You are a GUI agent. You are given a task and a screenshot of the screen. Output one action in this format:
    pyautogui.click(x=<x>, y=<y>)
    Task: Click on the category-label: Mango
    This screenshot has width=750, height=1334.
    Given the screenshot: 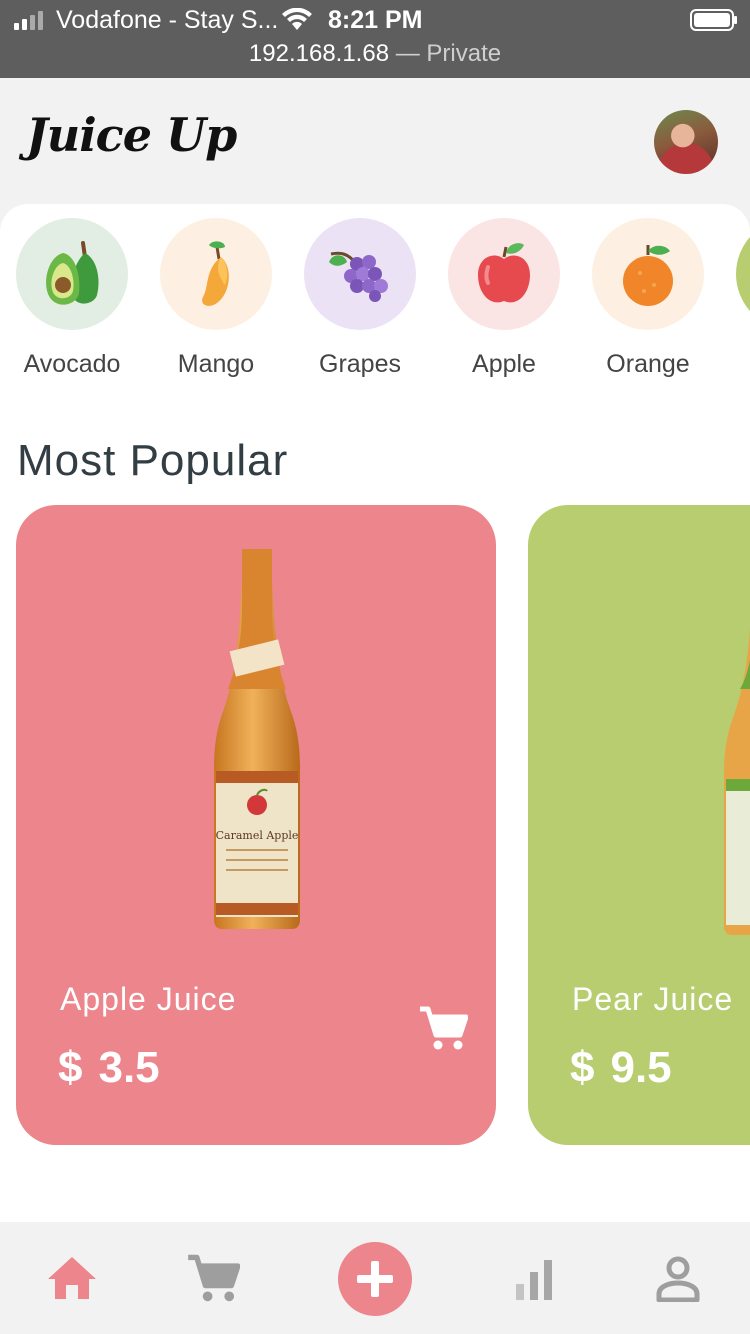 What is the action you would take?
    pyautogui.click(x=216, y=364)
    